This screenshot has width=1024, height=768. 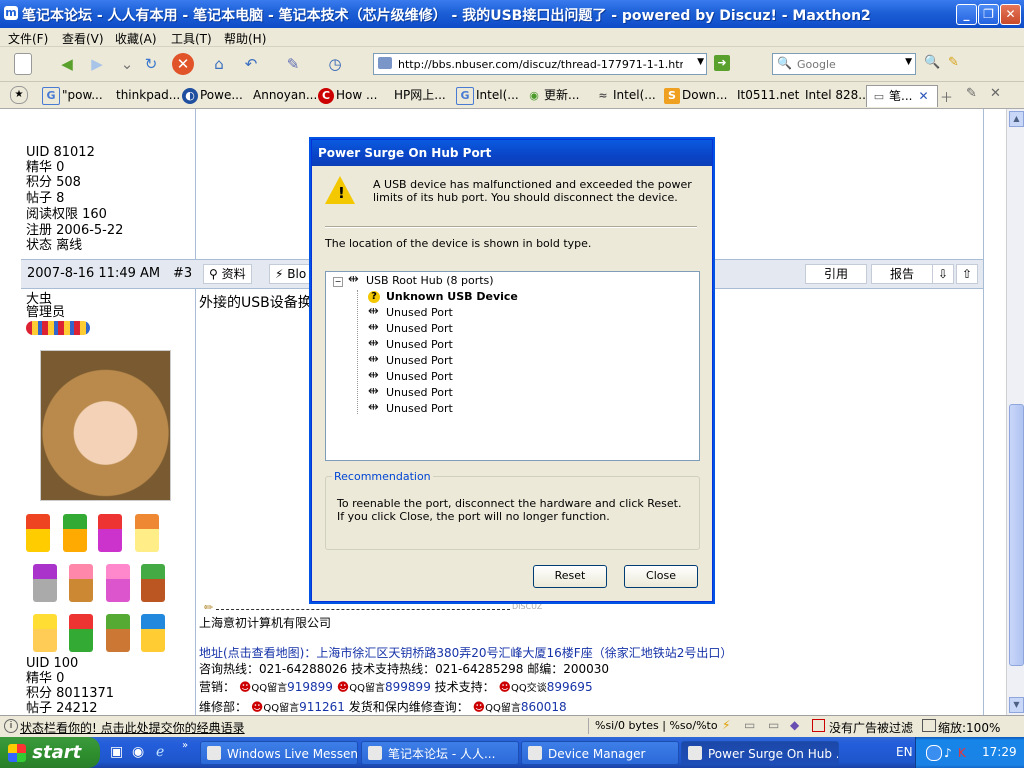 I want to click on status-message-link: 状态栏看你的! 点击此处提交你的经典语录, so click(x=132, y=727).